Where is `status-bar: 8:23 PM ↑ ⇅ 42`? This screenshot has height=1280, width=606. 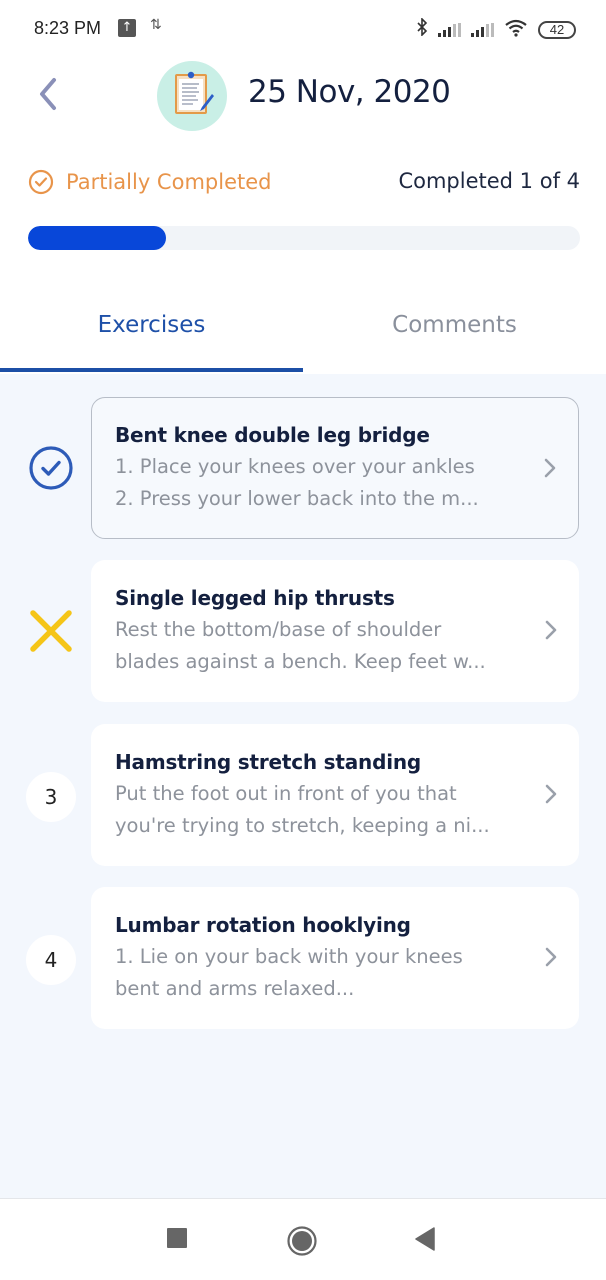 status-bar: 8:23 PM ↑ ⇅ 42 is located at coordinates (303, 29).